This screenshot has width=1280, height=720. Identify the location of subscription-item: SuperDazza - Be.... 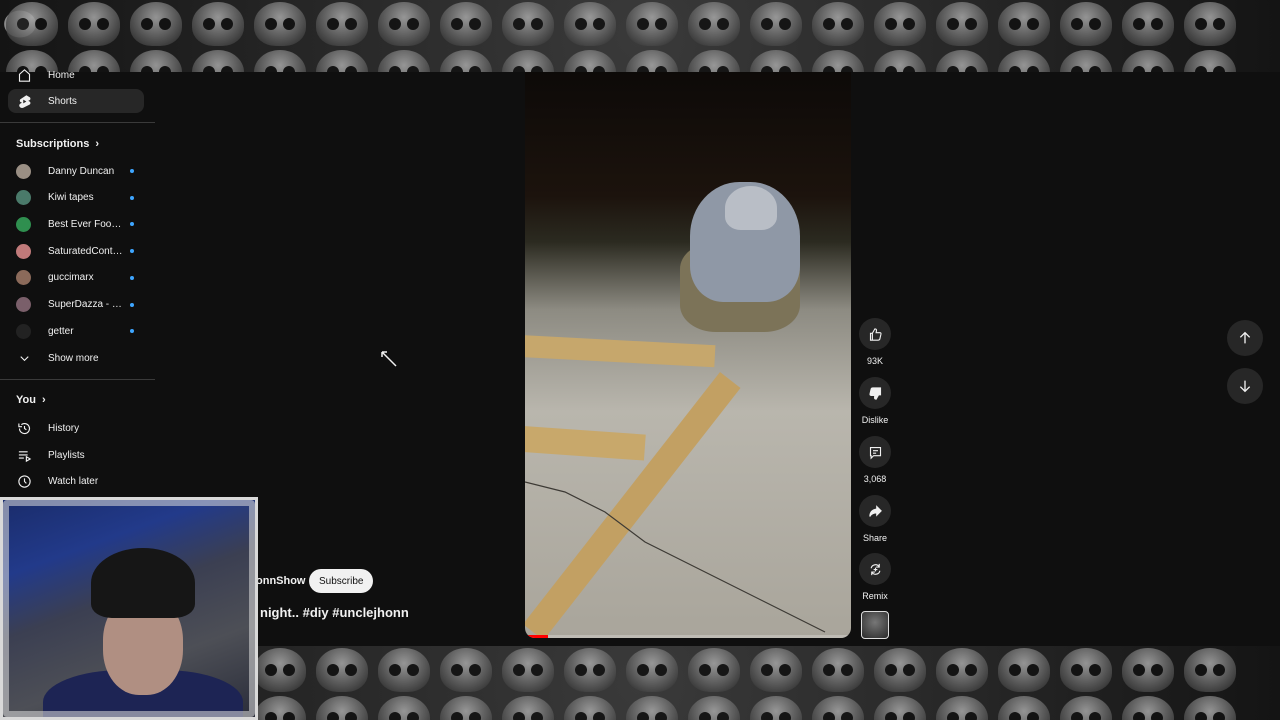
(78, 305).